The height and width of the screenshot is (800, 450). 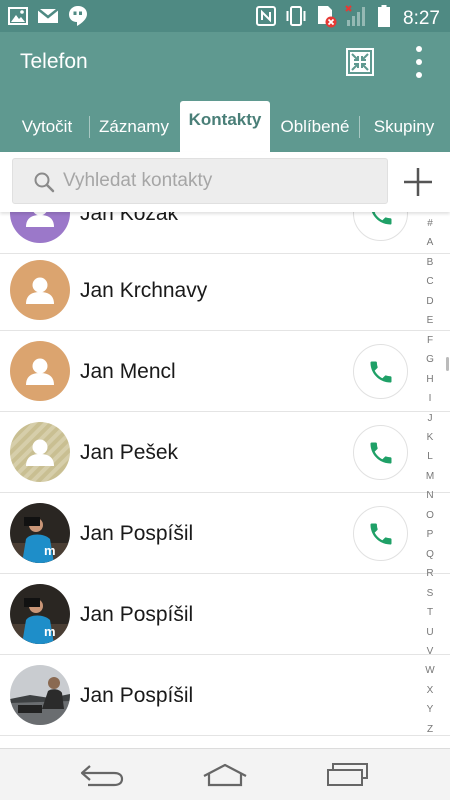 What do you see at coordinates (129, 452) in the screenshot?
I see `contact-name: Jan Pešek` at bounding box center [129, 452].